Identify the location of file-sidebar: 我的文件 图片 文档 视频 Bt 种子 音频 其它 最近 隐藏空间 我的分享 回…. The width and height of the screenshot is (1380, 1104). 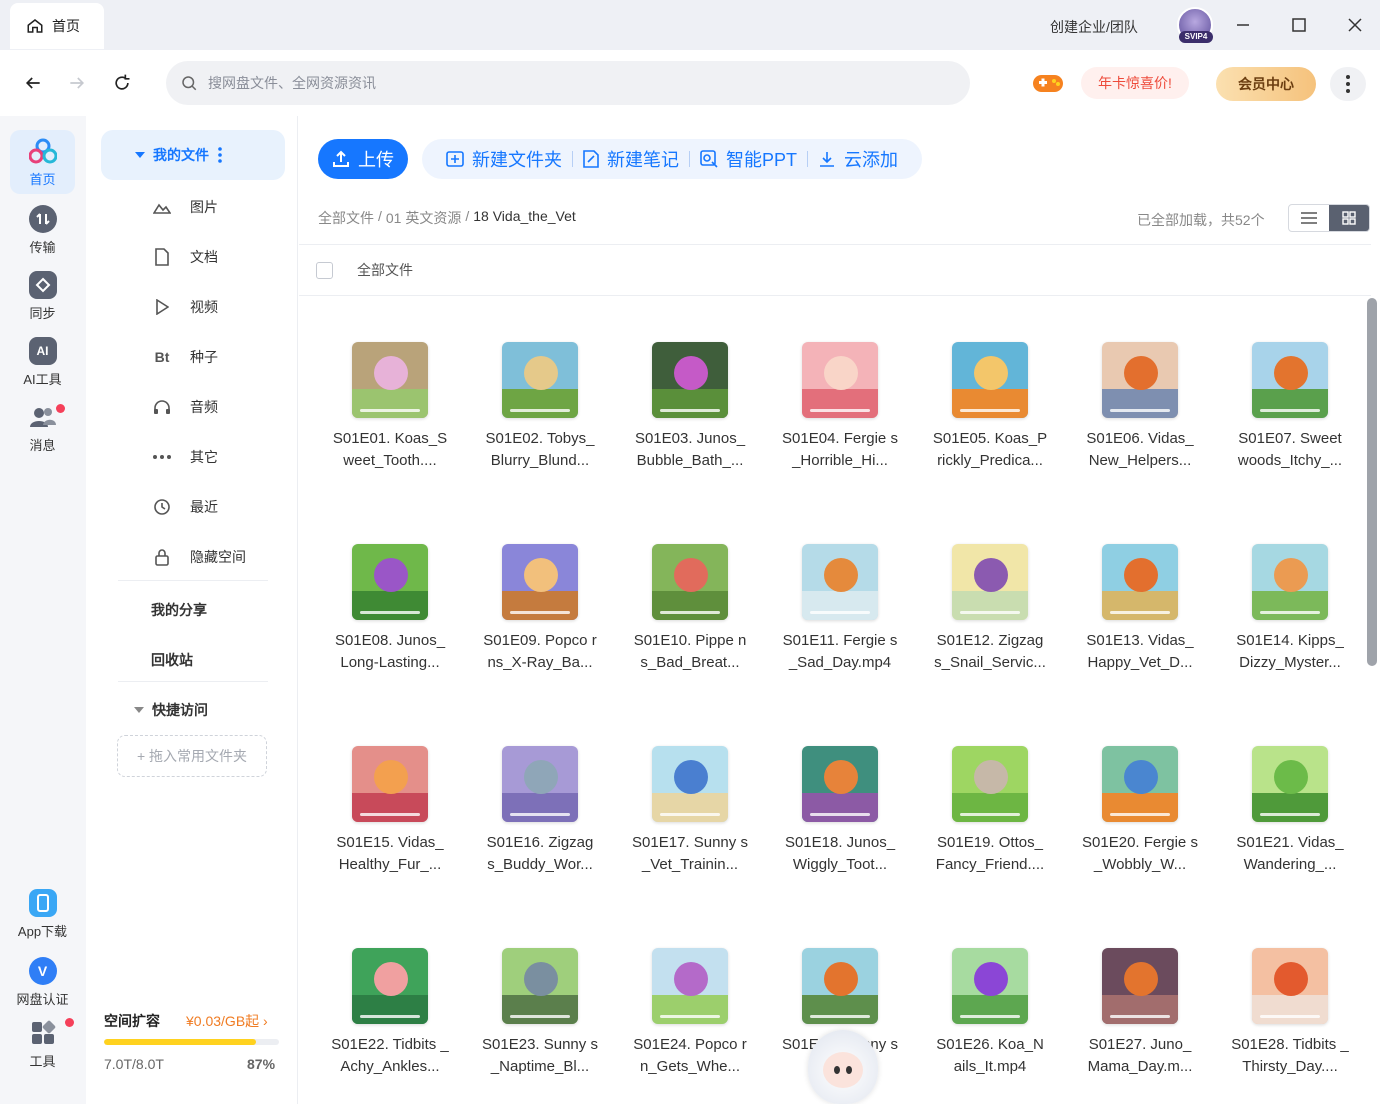
(192, 610).